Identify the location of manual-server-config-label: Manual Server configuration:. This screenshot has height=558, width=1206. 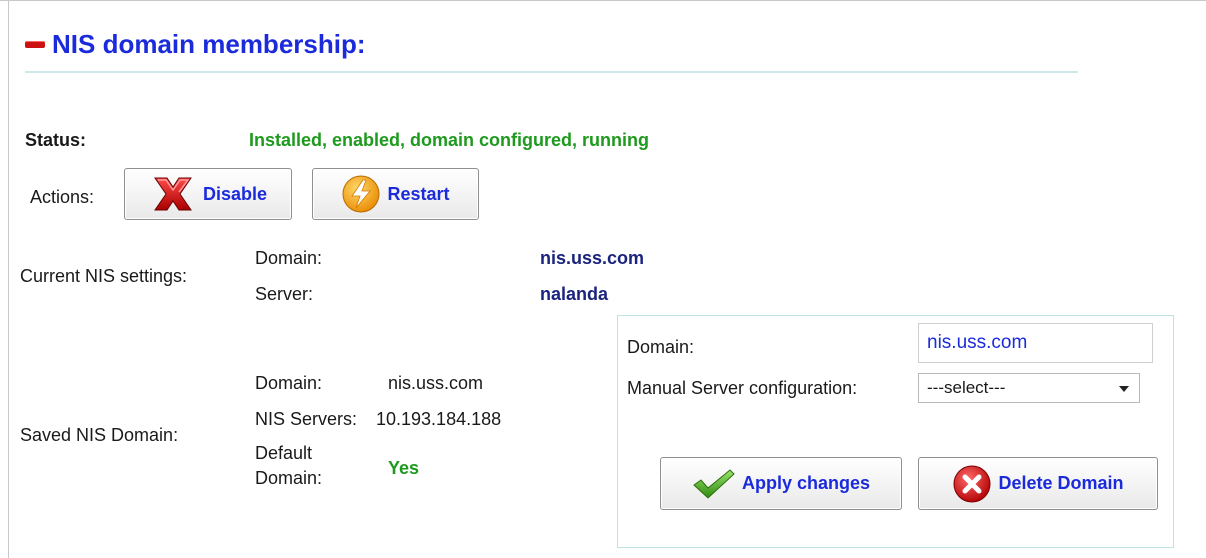
(742, 388).